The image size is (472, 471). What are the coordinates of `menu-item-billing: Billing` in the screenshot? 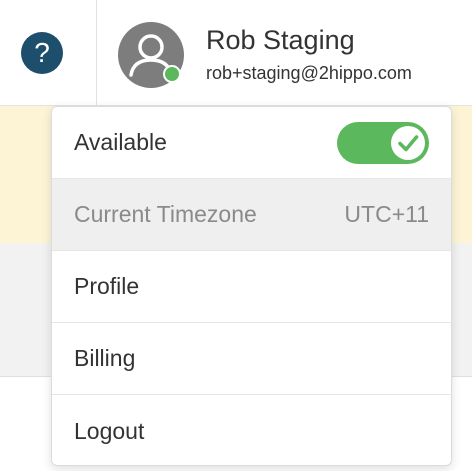 It's located at (251, 359).